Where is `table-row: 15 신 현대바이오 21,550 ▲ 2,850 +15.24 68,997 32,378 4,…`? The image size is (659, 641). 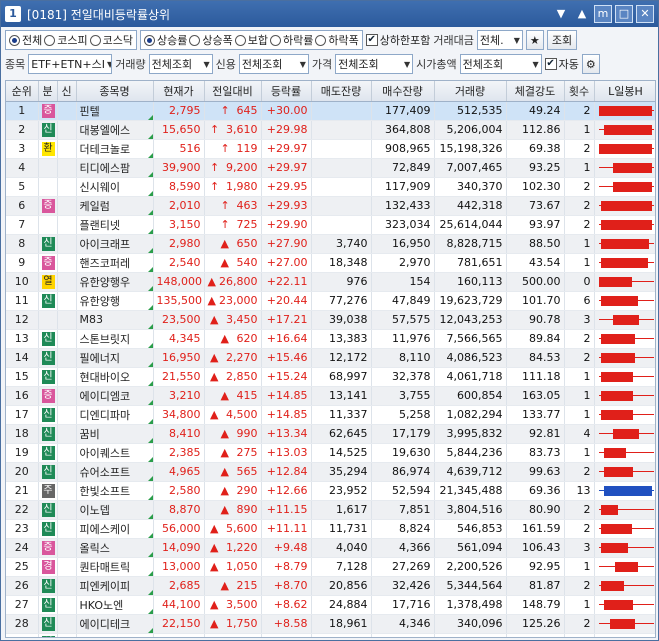 table-row: 15 신 현대바이오 21,550 ▲ 2,850 +15.24 68,997 32,378 4,… is located at coordinates (330, 377).